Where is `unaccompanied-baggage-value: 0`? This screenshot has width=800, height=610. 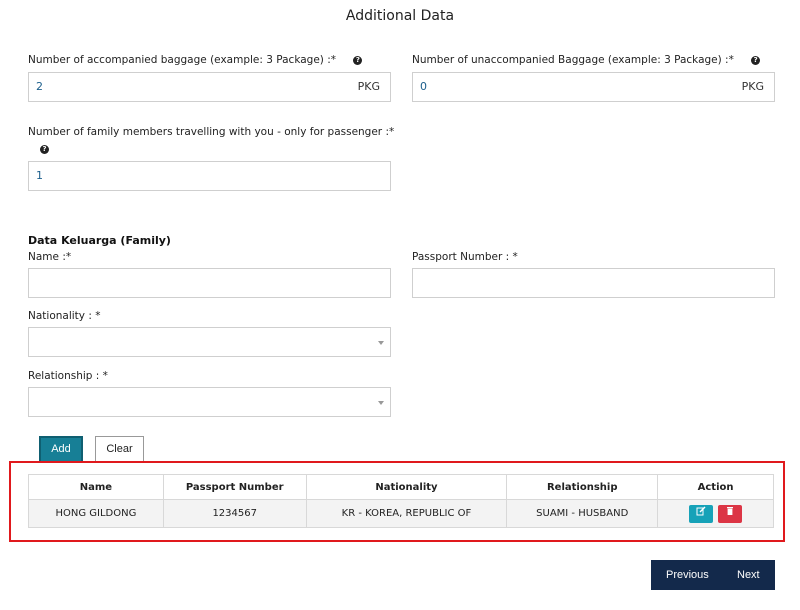
unaccompanied-baggage-value: 0 is located at coordinates (423, 86).